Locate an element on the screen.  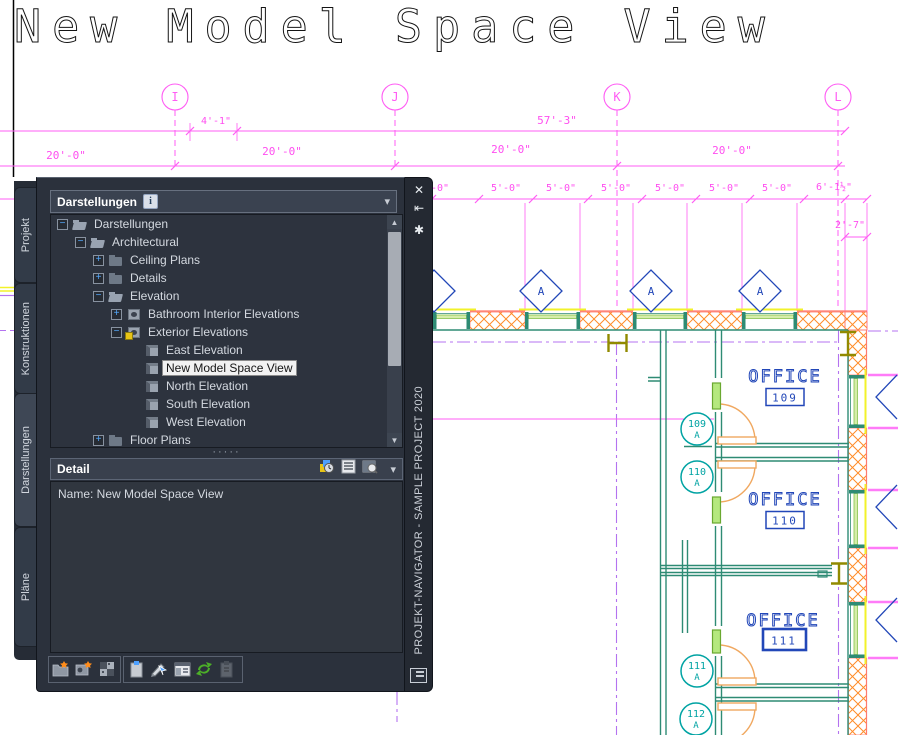
properties-button is located at coordinates (182, 669).